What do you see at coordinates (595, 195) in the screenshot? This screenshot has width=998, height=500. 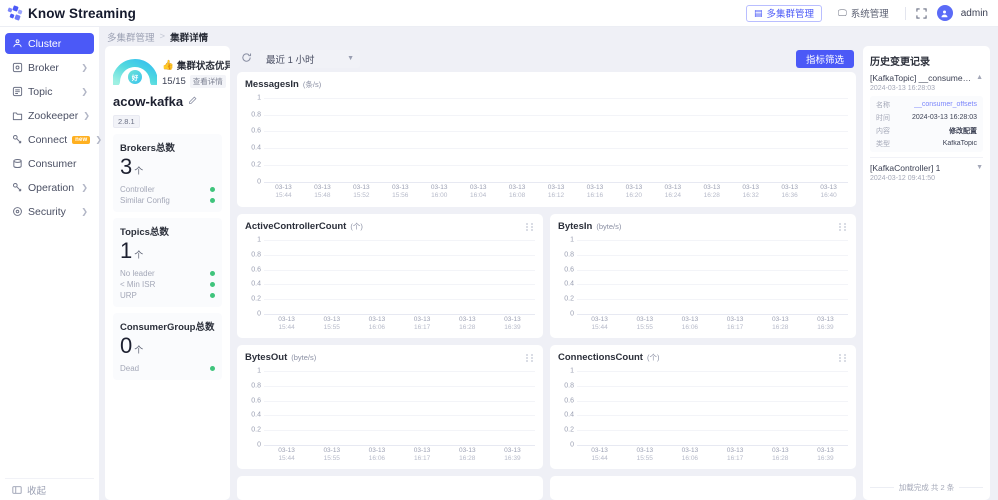 I see `x-tick-time: 16:16` at bounding box center [595, 195].